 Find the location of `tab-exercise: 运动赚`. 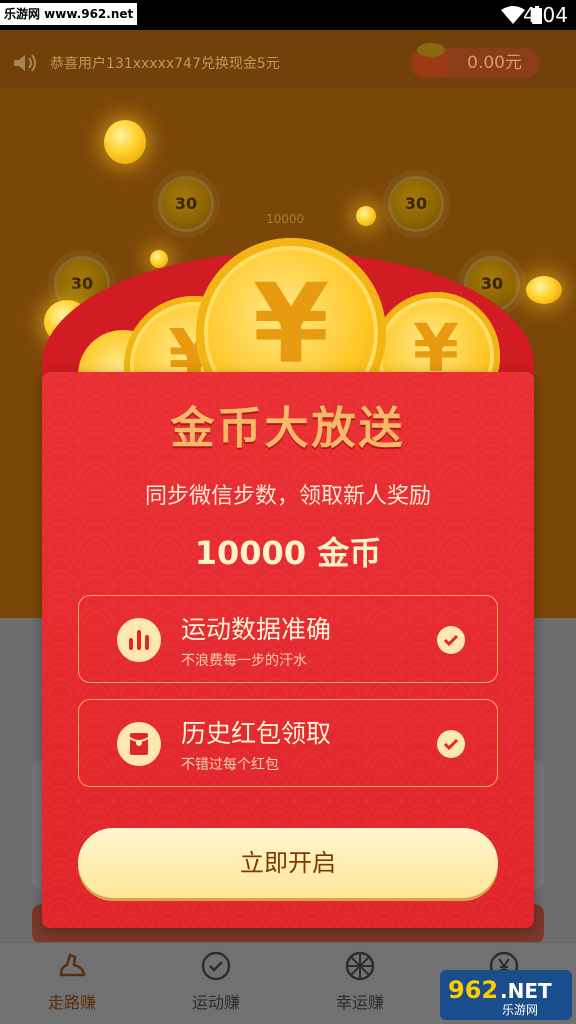

tab-exercise: 运动赚 is located at coordinates (216, 983).